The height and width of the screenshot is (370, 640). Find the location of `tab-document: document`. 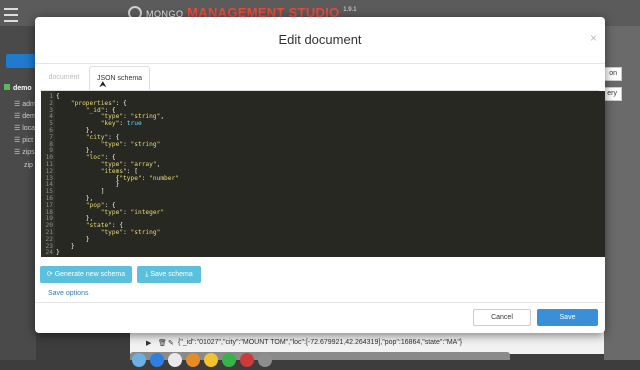

tab-document: document is located at coordinates (64, 77).